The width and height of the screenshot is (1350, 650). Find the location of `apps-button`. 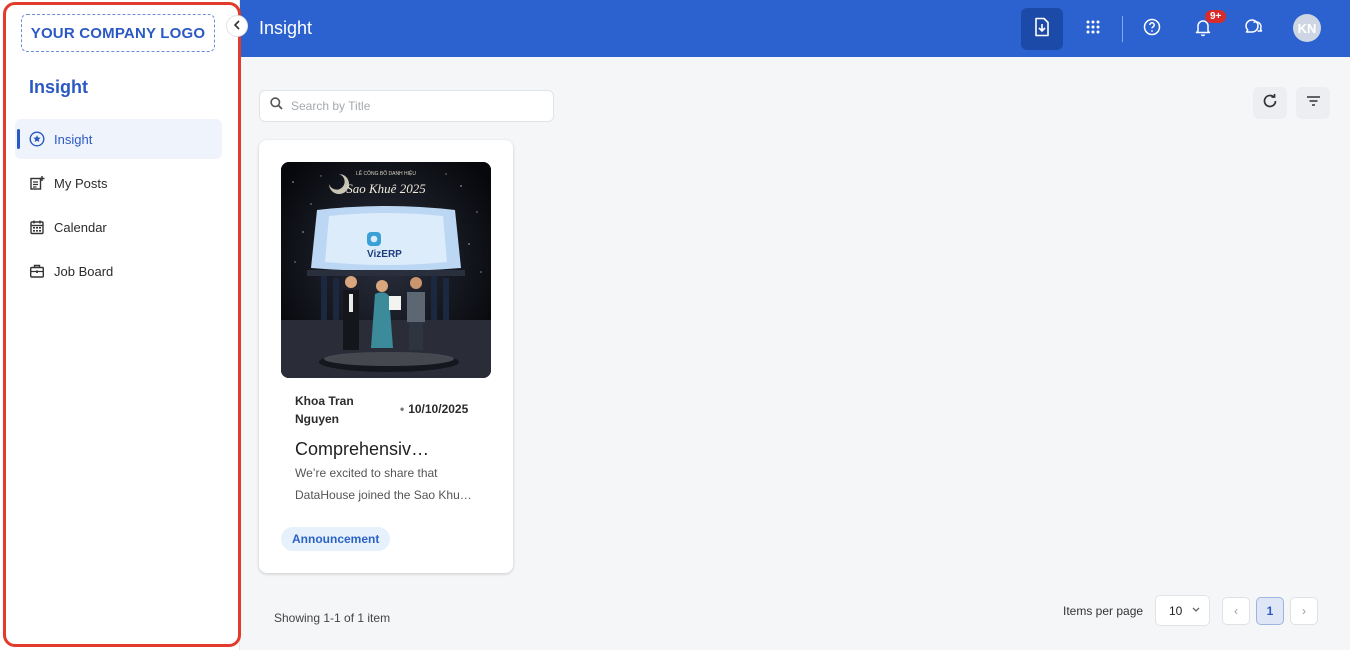

apps-button is located at coordinates (1093, 29).